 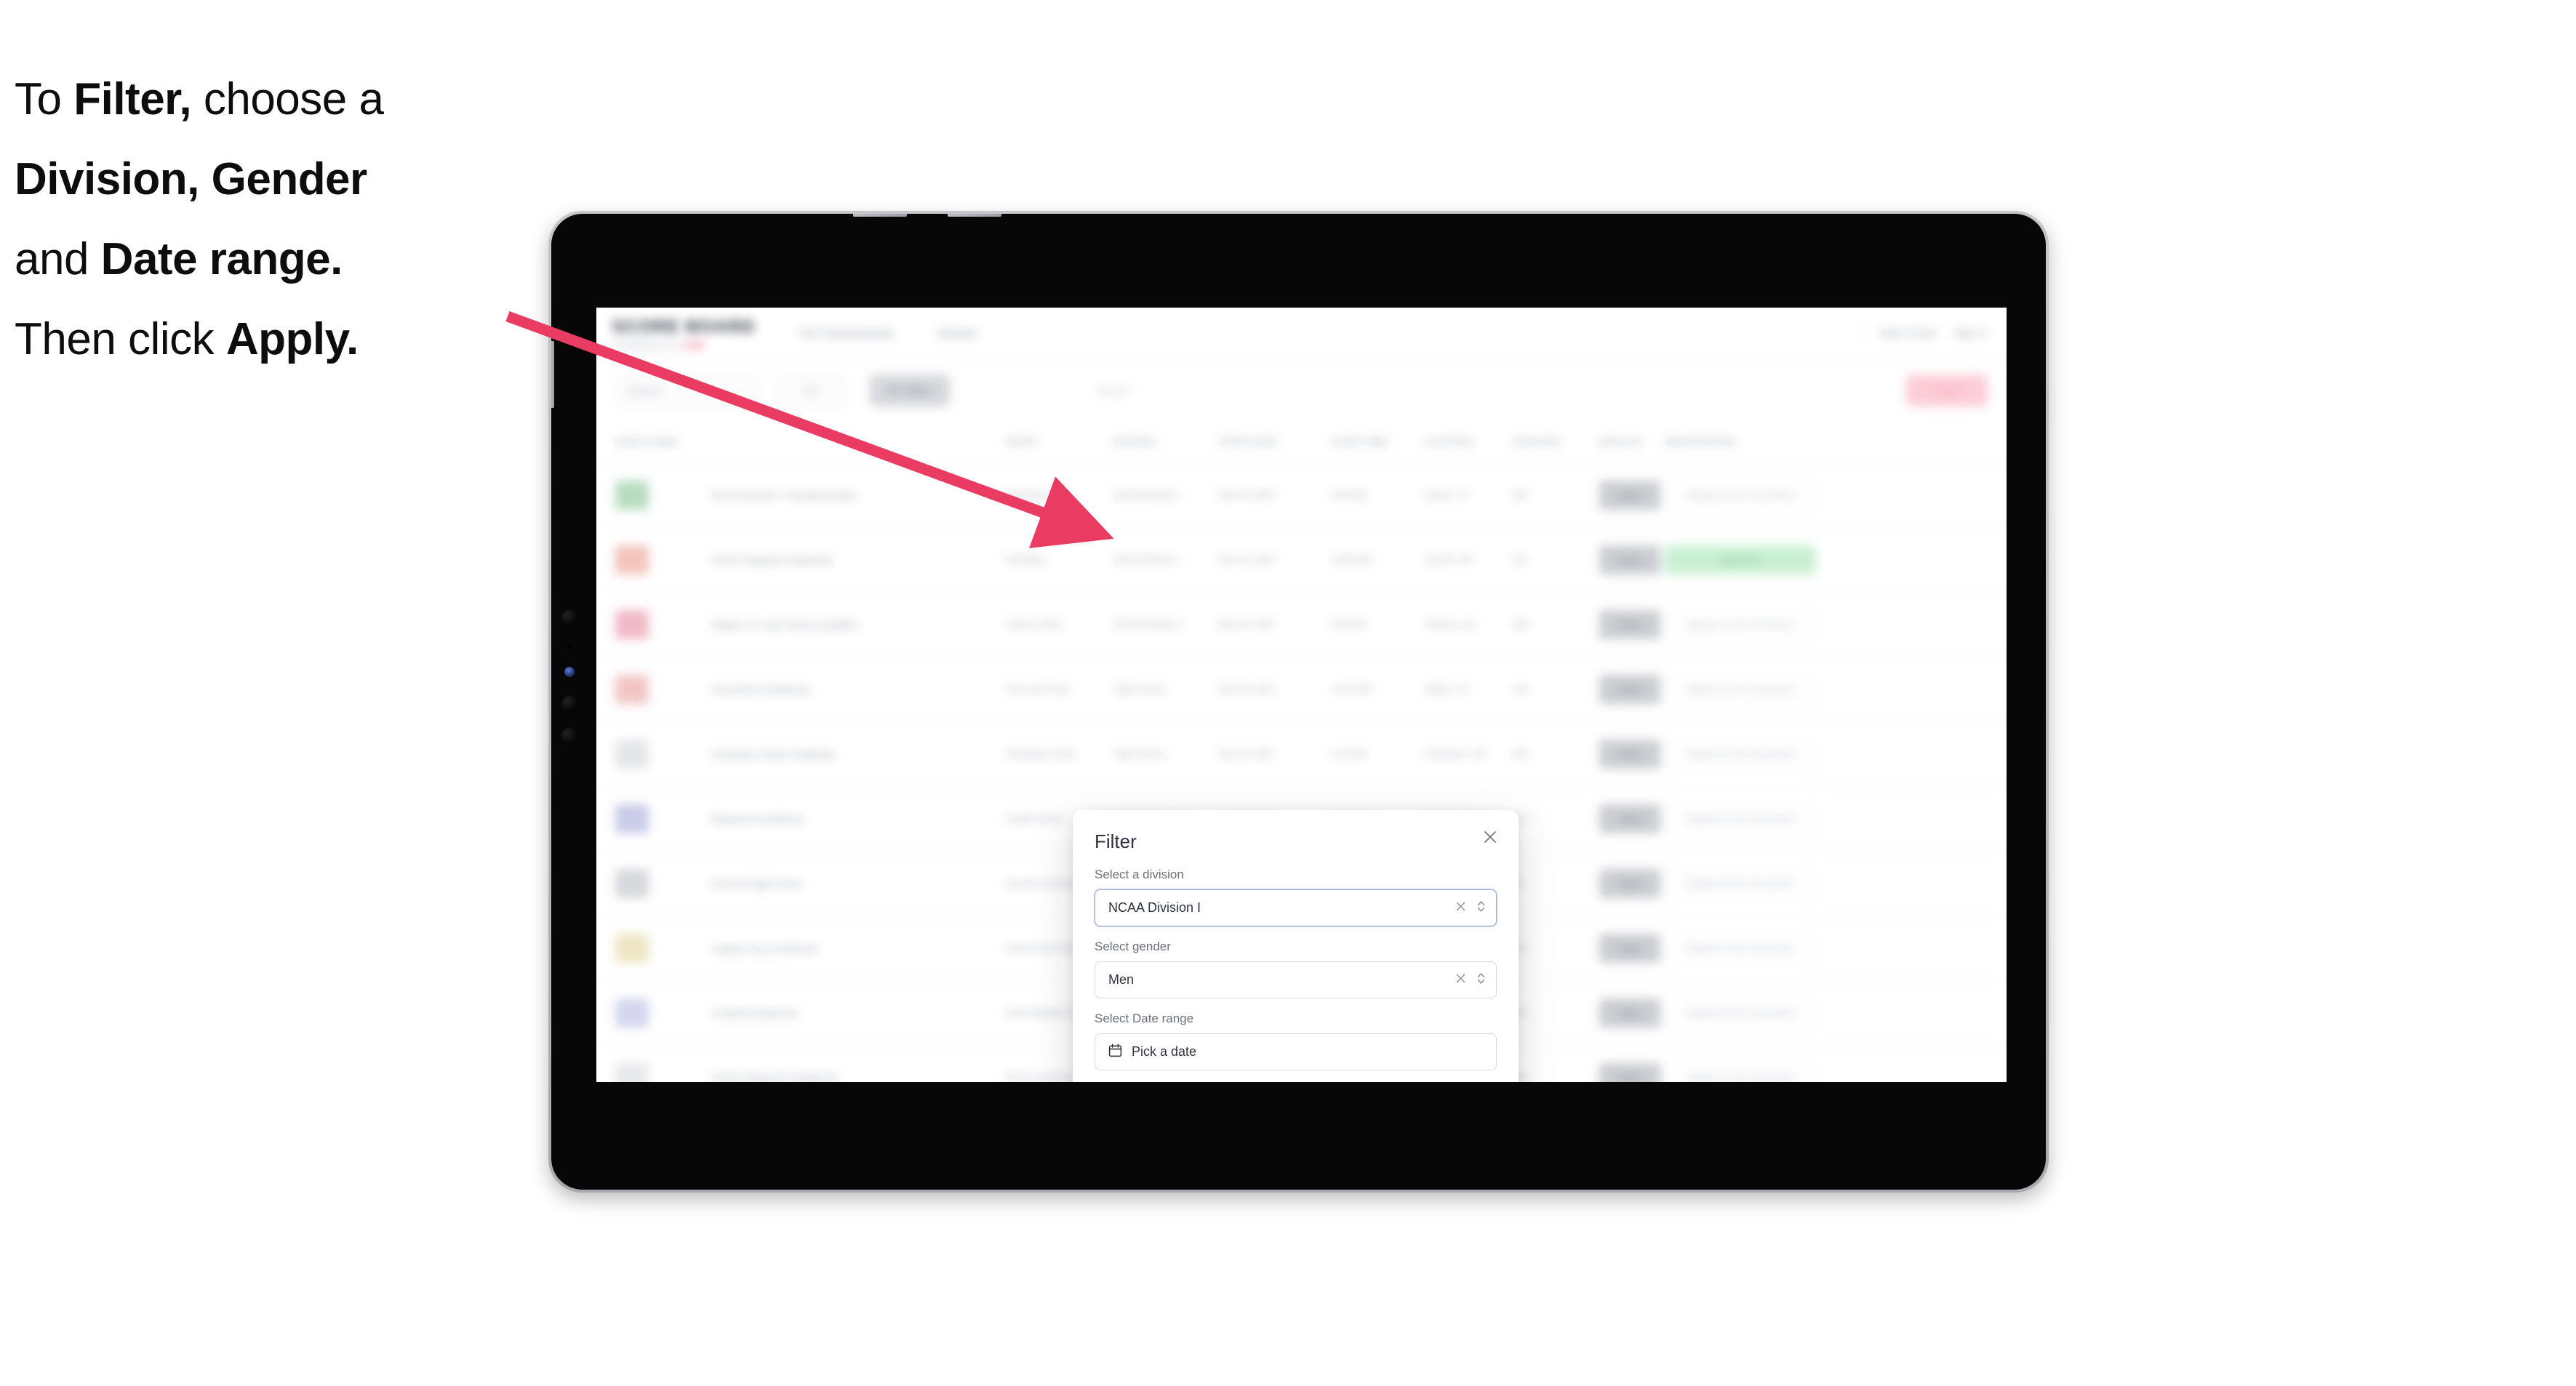 What do you see at coordinates (569, 672) in the screenshot?
I see `flash-sensor-icon` at bounding box center [569, 672].